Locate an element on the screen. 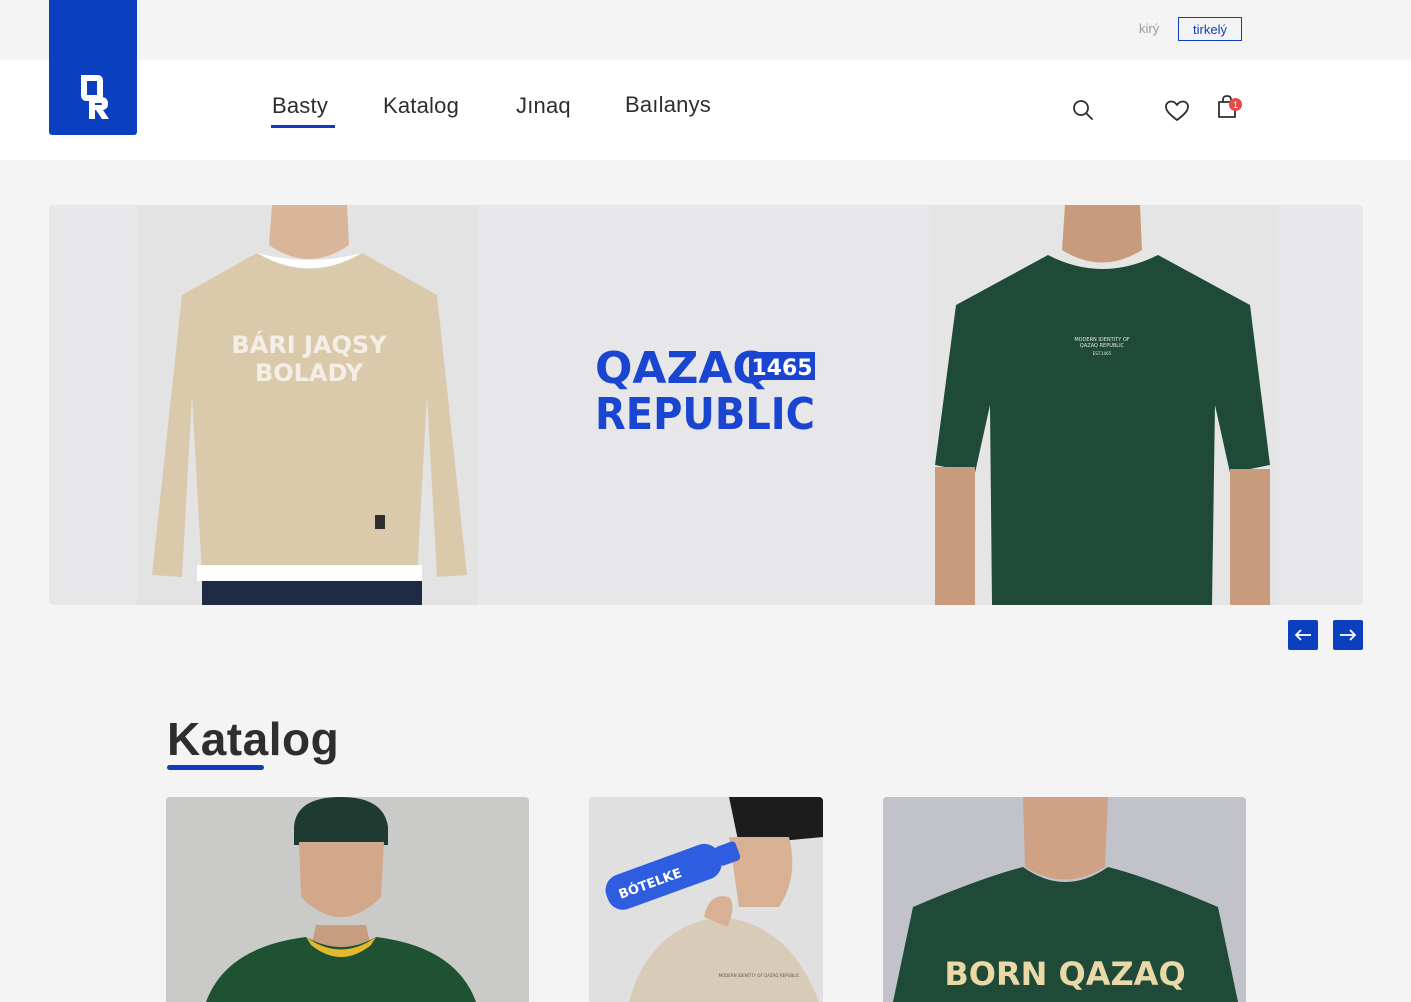 The height and width of the screenshot is (1002, 1411). qr-logo-icon is located at coordinates (95, 97).